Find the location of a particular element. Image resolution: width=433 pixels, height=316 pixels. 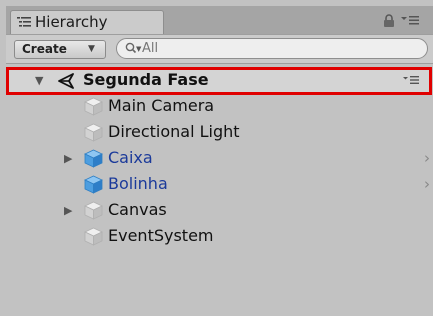

object-label: Main Camera is located at coordinates (161, 105).